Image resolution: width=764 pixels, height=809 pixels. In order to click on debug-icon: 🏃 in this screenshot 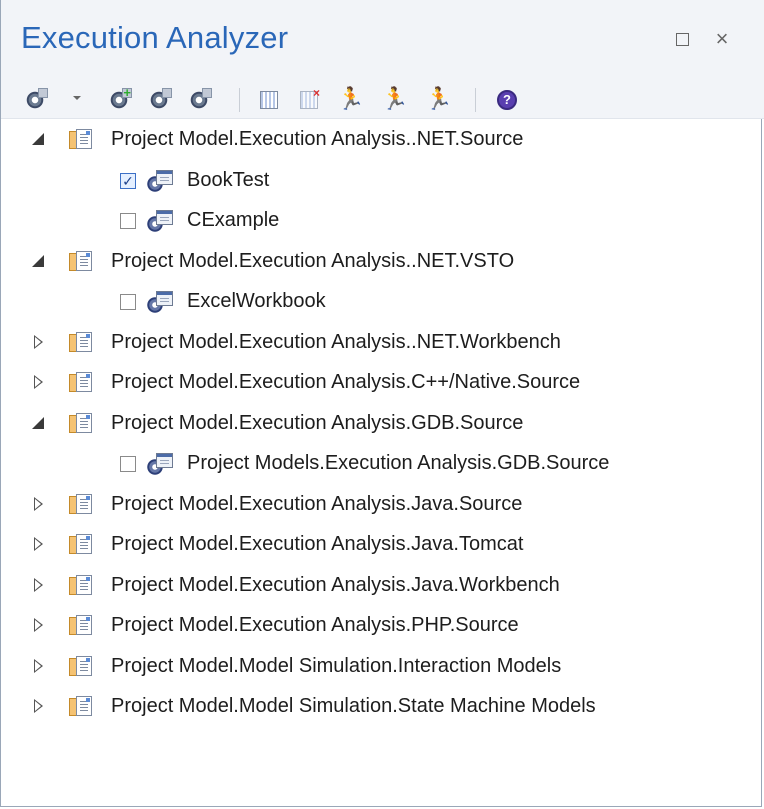, I will do `click(395, 99)`.